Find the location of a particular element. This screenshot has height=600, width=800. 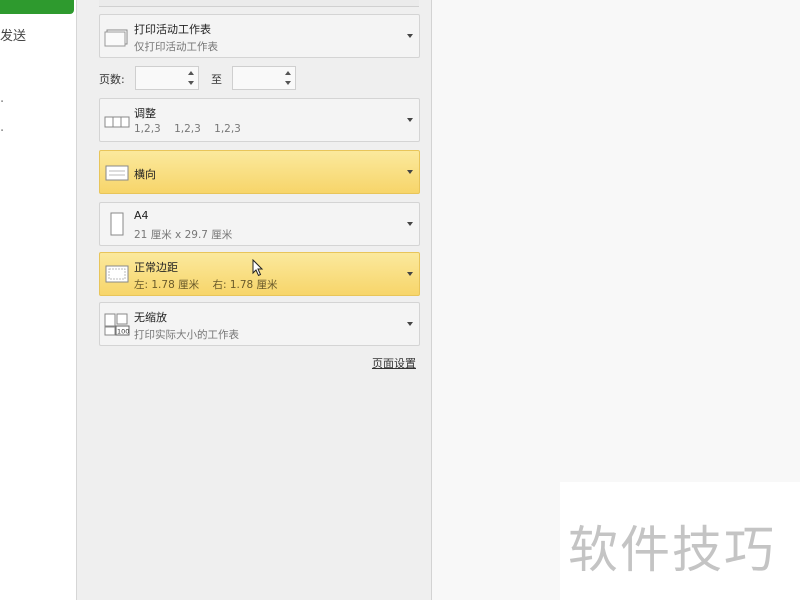

orientation-dropdown: 横向 is located at coordinates (259, 172).